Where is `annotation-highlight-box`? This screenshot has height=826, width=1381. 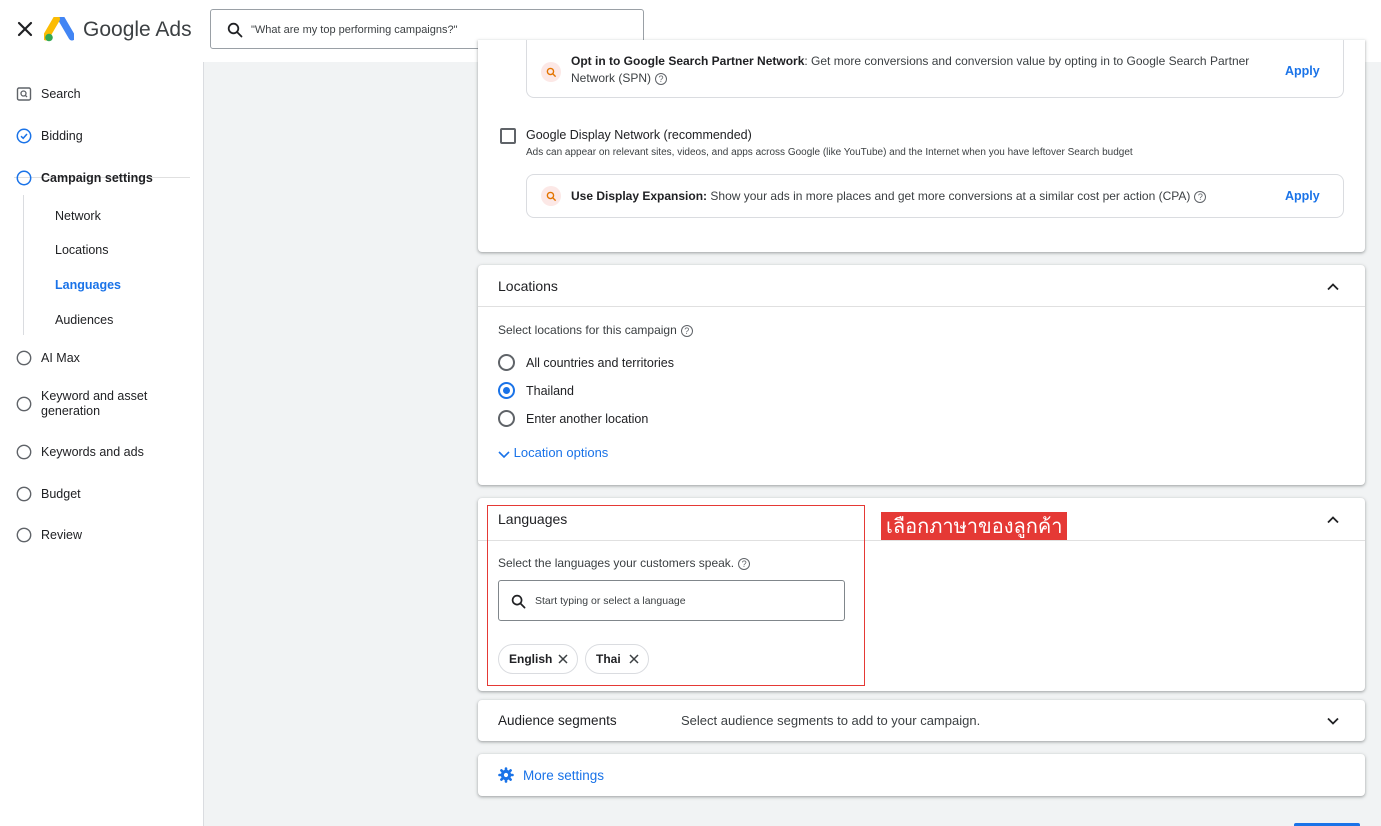 annotation-highlight-box is located at coordinates (676, 595).